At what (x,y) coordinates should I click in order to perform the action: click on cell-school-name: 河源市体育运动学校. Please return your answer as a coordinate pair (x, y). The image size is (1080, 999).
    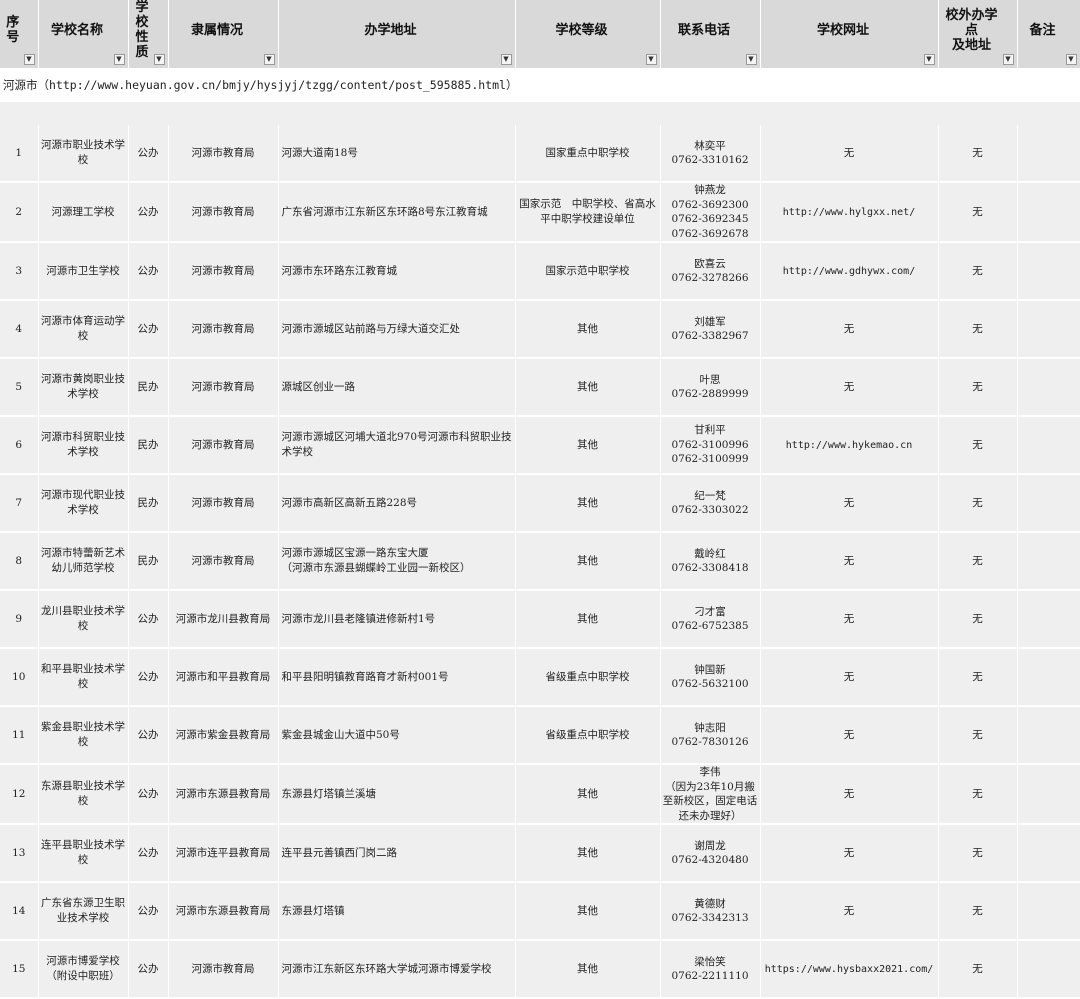
    Looking at the image, I should click on (83, 329).